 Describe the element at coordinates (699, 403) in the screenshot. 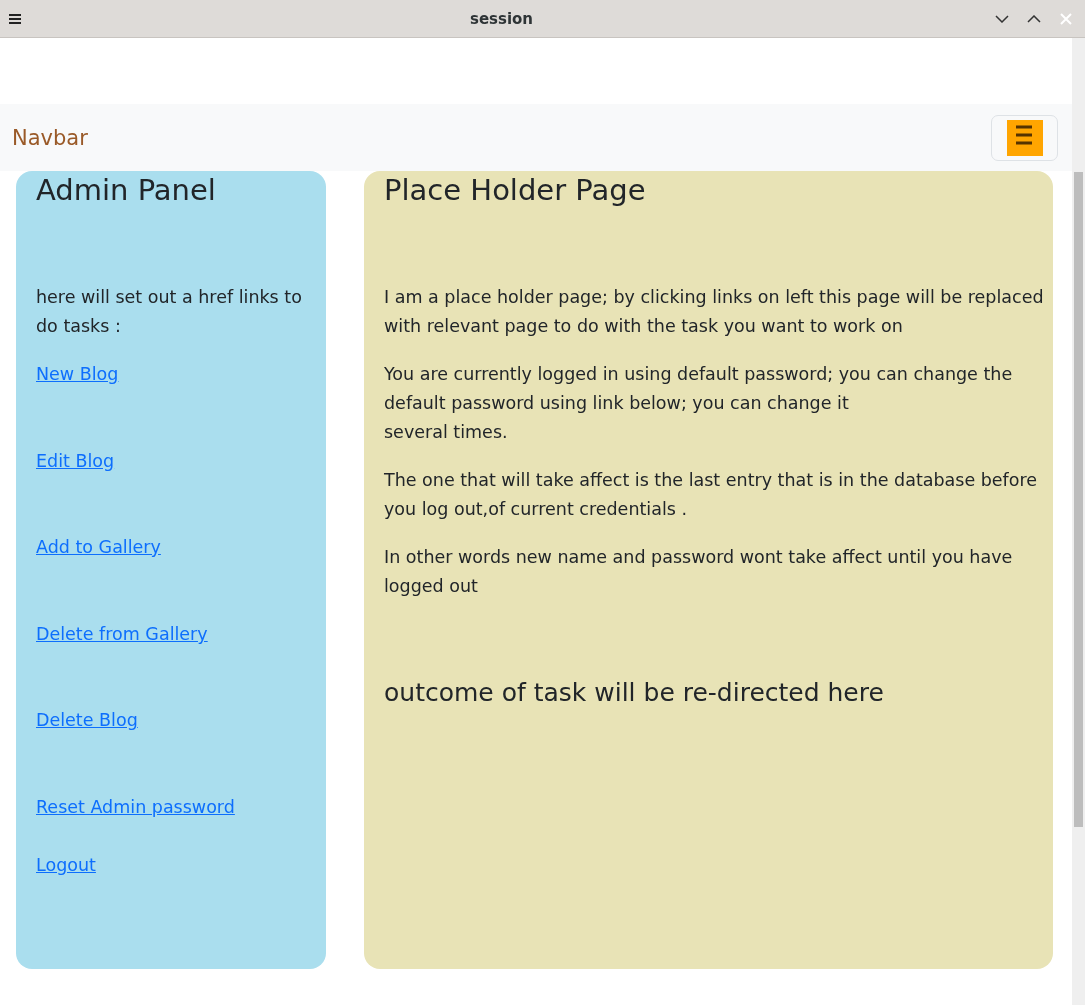

I see `paragraph: You are currently logged in using default password; you can change the default password using link below; you can change it several times.` at that location.